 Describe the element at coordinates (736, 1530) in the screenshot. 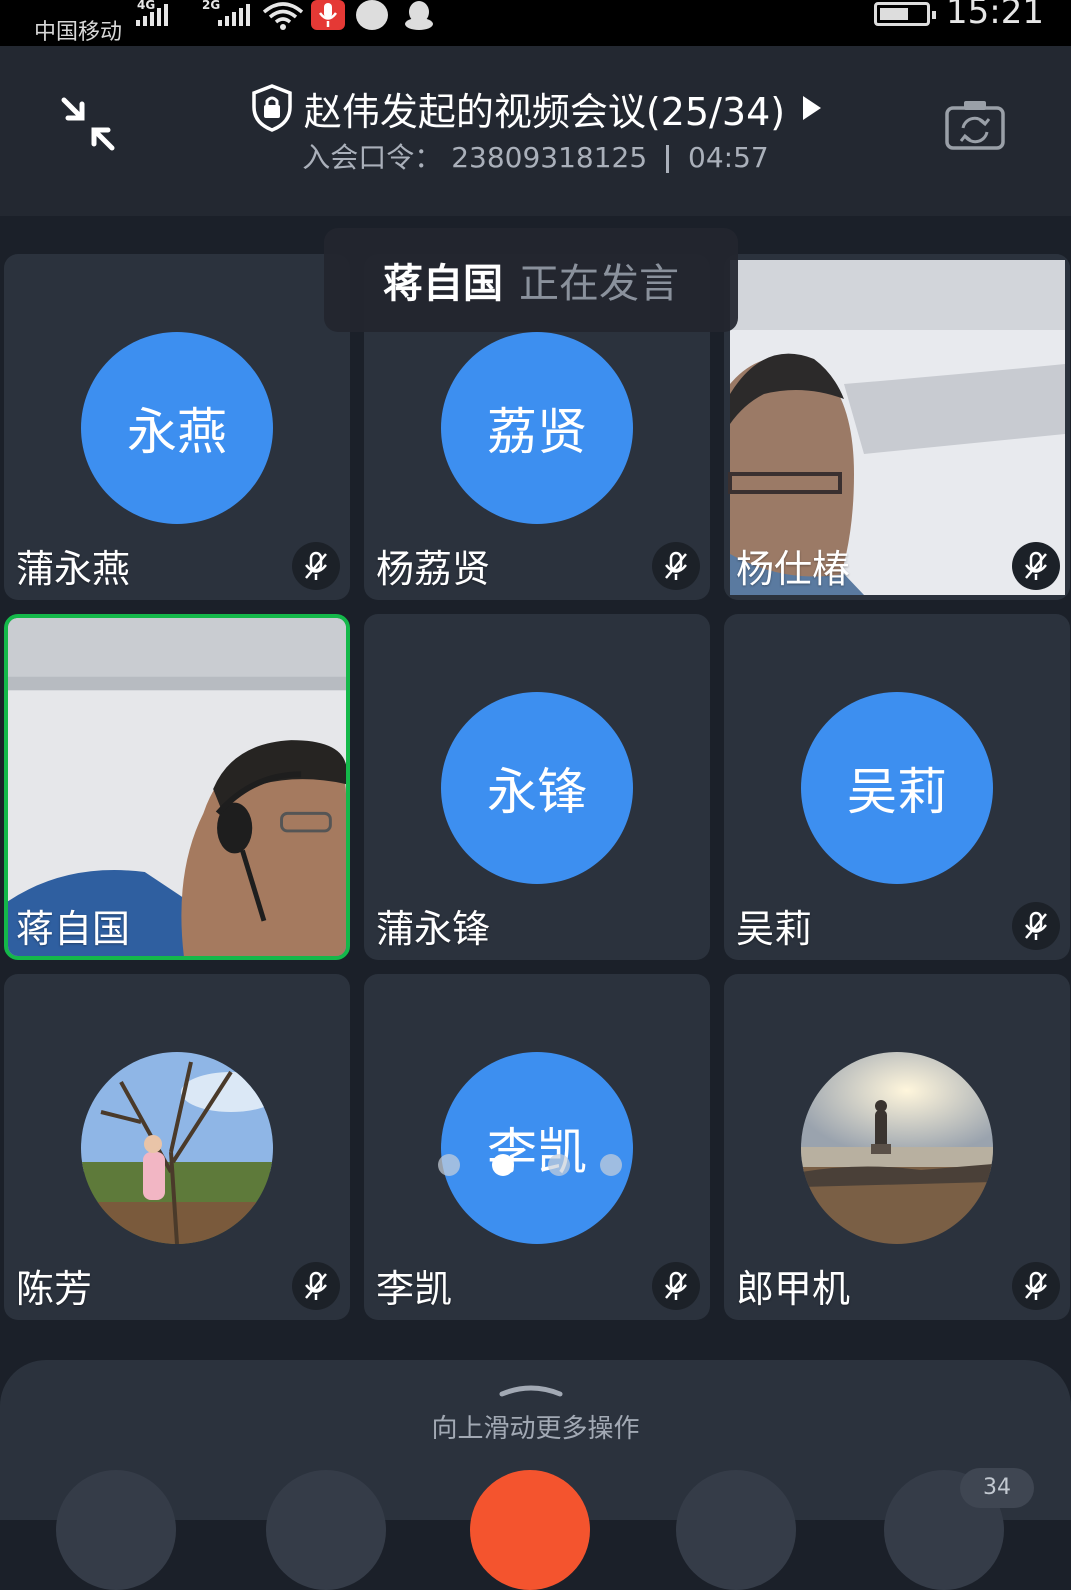

I see `speaker-toggle-button` at that location.